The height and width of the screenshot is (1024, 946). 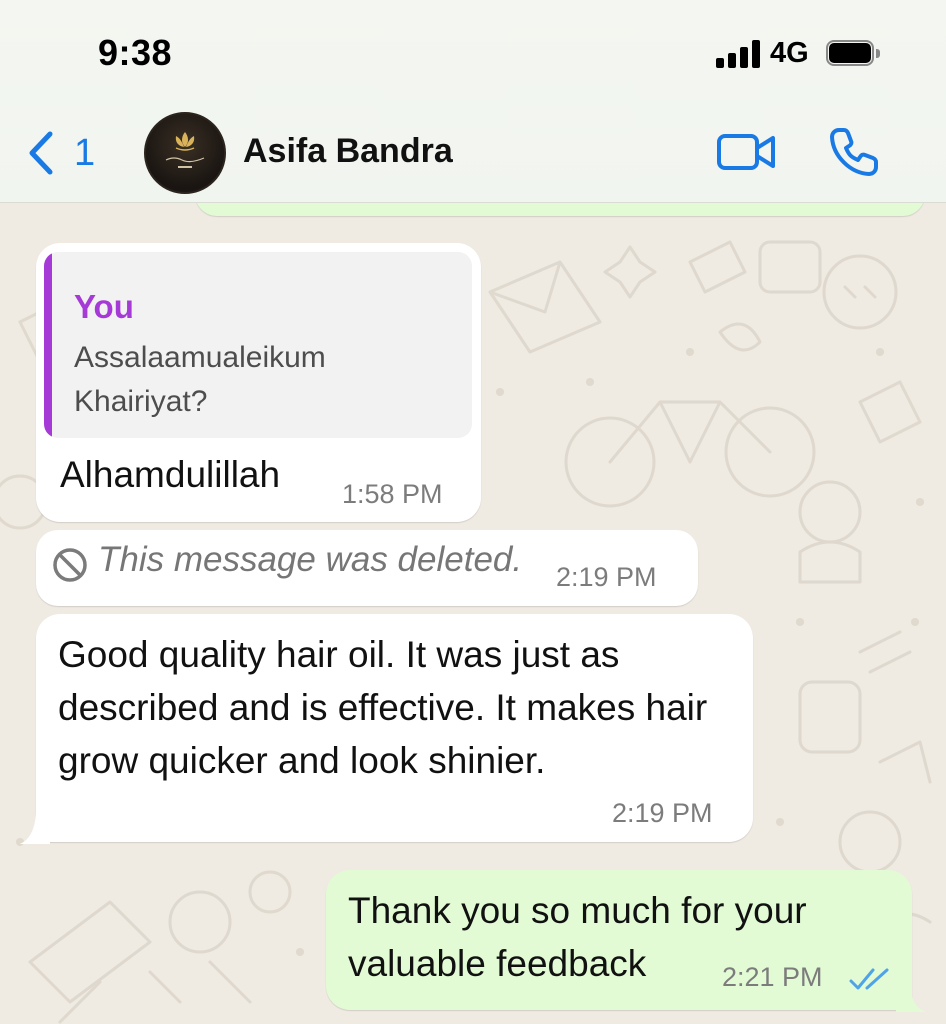 I want to click on lotus-logo-icon, so click(x=185, y=150).